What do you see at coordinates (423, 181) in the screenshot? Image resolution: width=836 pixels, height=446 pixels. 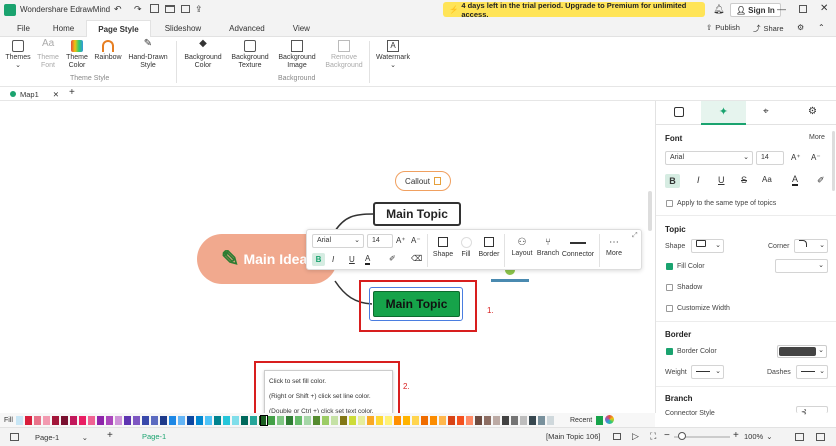 I see `callout-node: Callout` at bounding box center [423, 181].